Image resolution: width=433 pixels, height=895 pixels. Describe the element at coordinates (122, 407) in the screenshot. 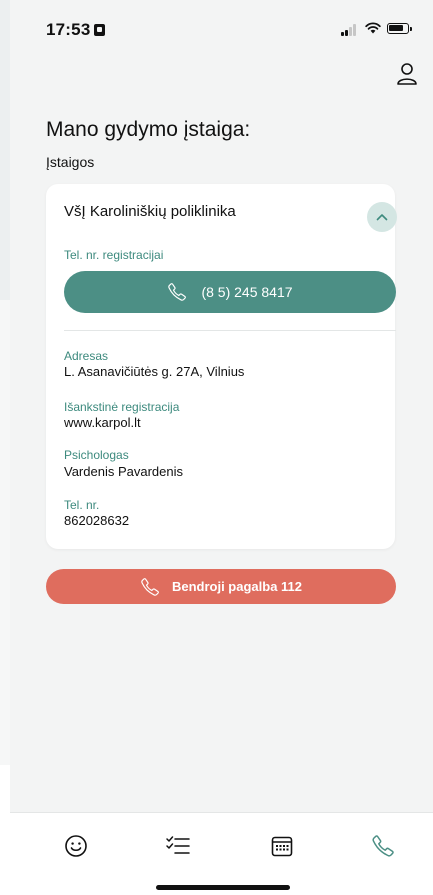

I see `pre-registration-label: Išankstinė registracija` at that location.